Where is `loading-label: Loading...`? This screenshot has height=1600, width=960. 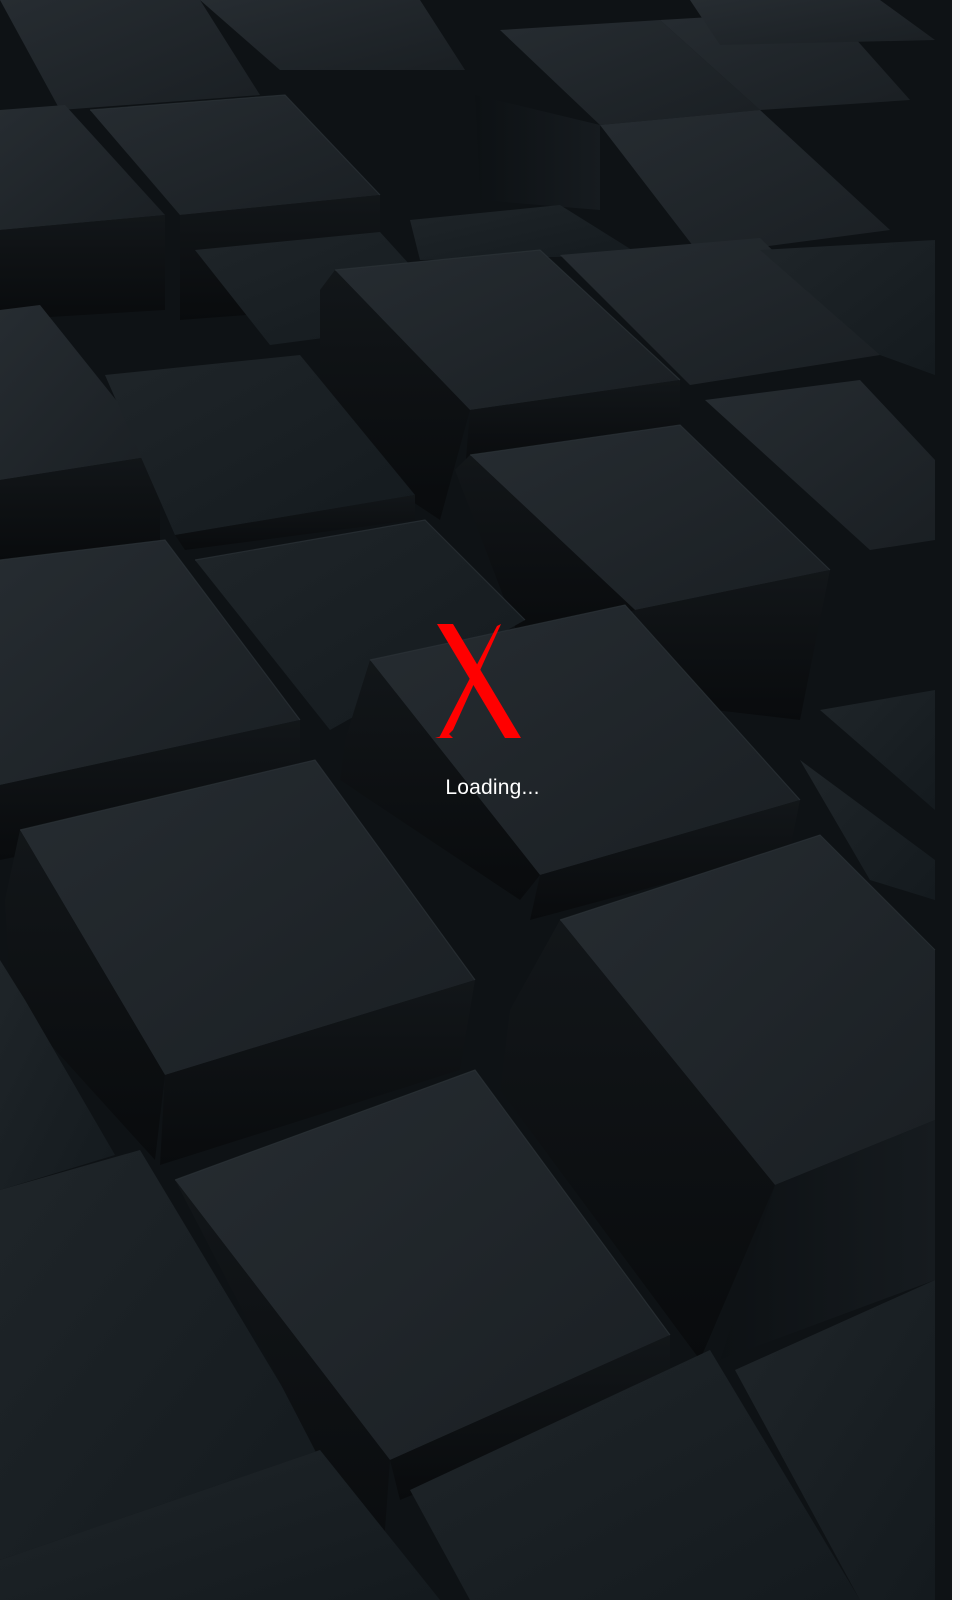 loading-label: Loading... is located at coordinates (492, 787).